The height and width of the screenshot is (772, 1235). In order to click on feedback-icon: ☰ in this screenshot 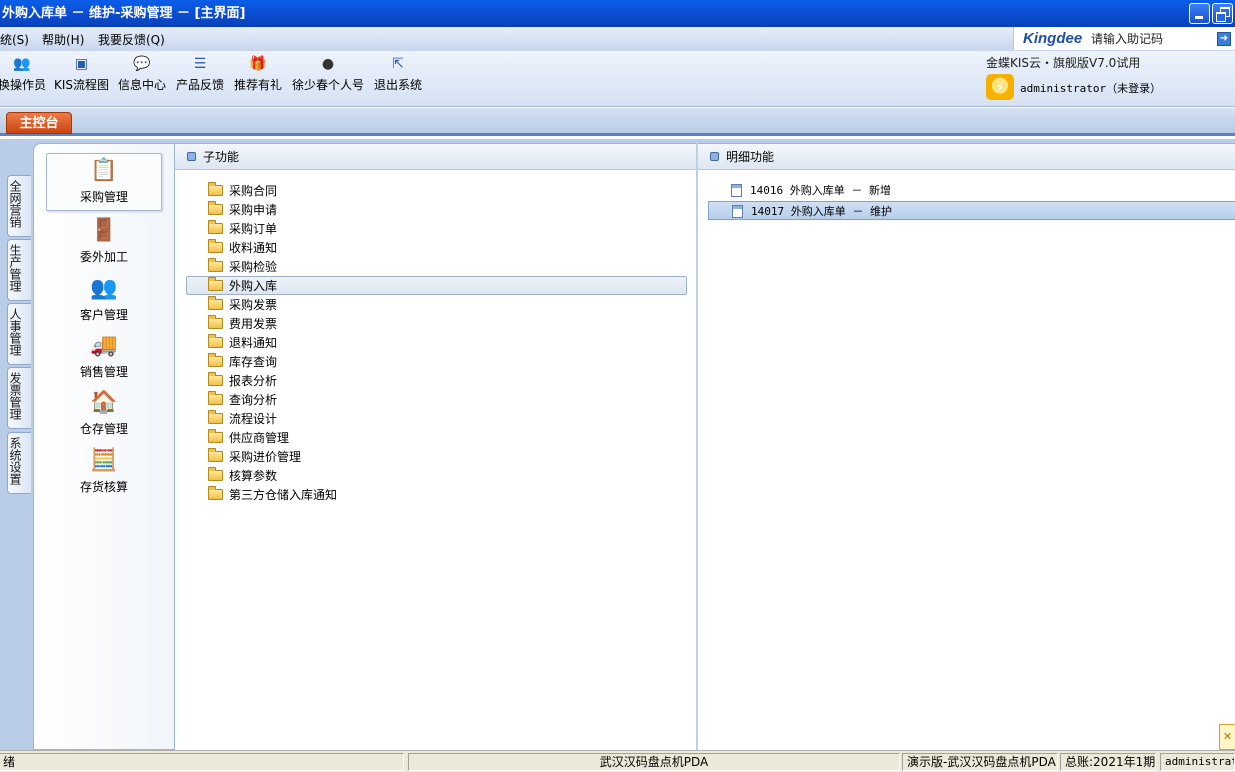, I will do `click(200, 64)`.